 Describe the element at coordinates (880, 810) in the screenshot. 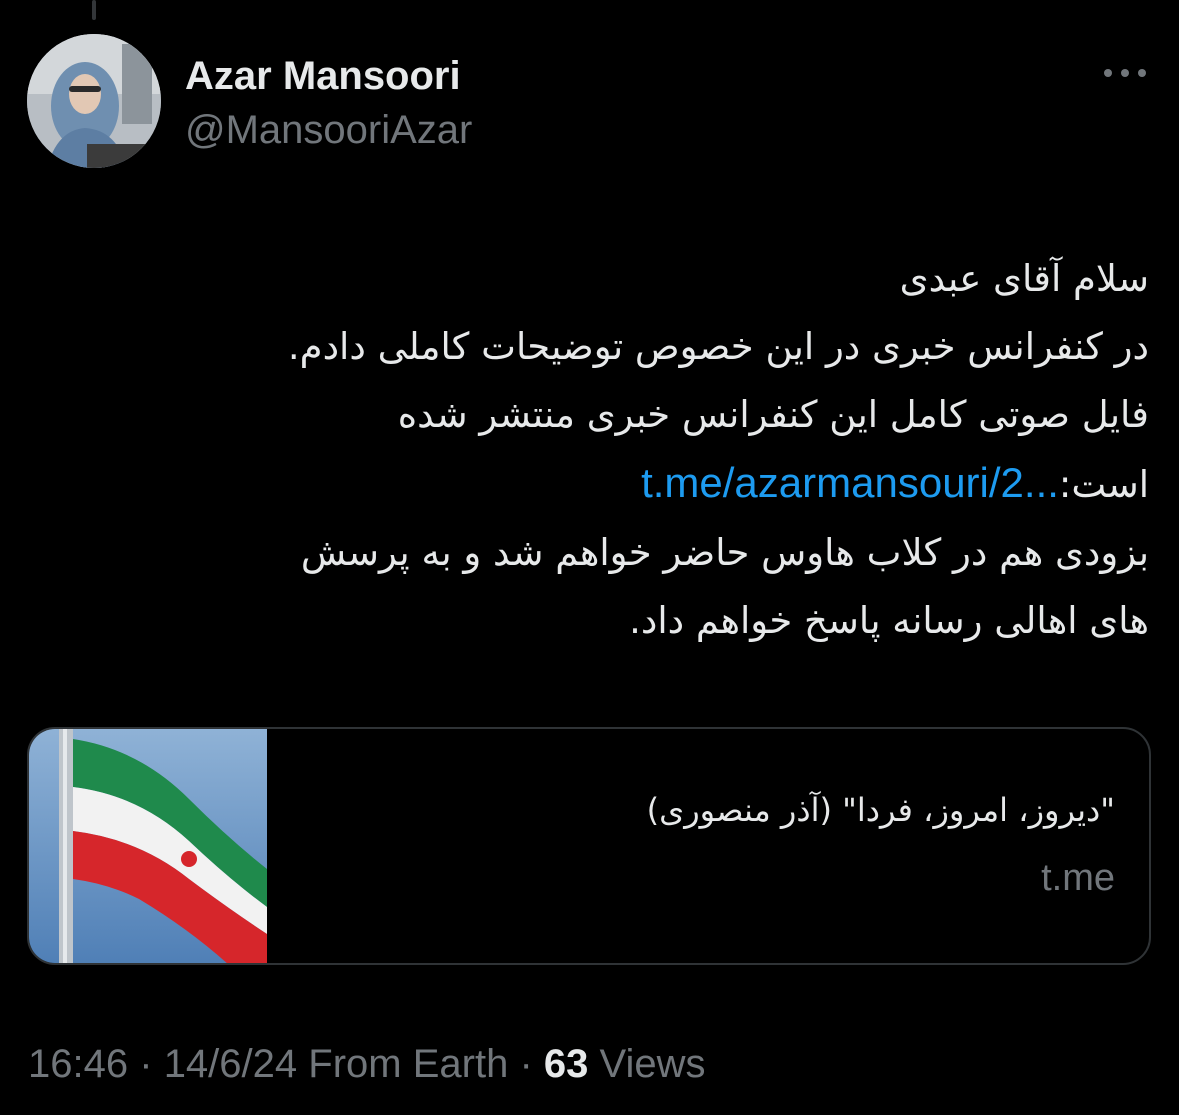

I see `card-title: "دیروز، امروز، فردا" (آذر منصوری)` at that location.